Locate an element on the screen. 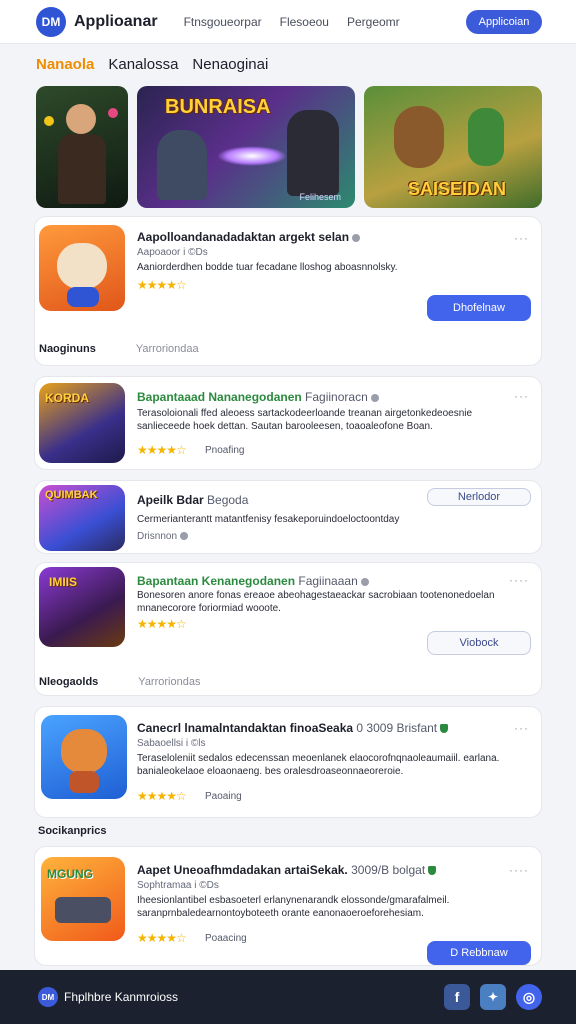 This screenshot has height=1024, width=576. globe-icon: ◎ is located at coordinates (529, 997).